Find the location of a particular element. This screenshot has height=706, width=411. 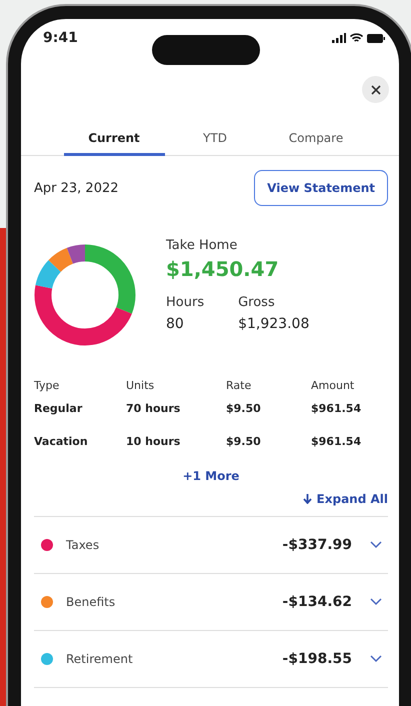

column-header: Rate is located at coordinates (239, 385).